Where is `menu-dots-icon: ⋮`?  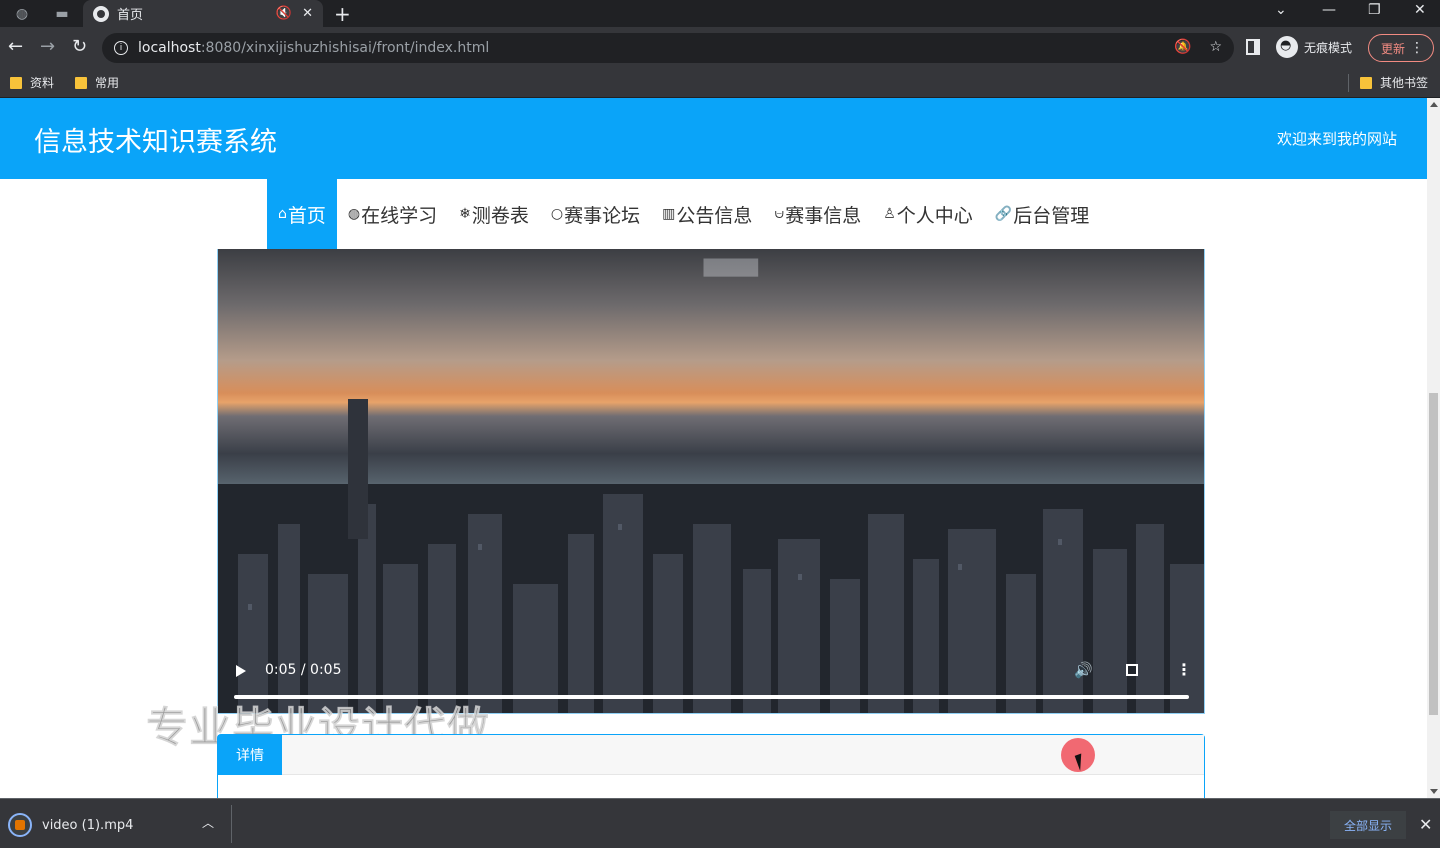
menu-dots-icon: ⋮ is located at coordinates (1417, 48).